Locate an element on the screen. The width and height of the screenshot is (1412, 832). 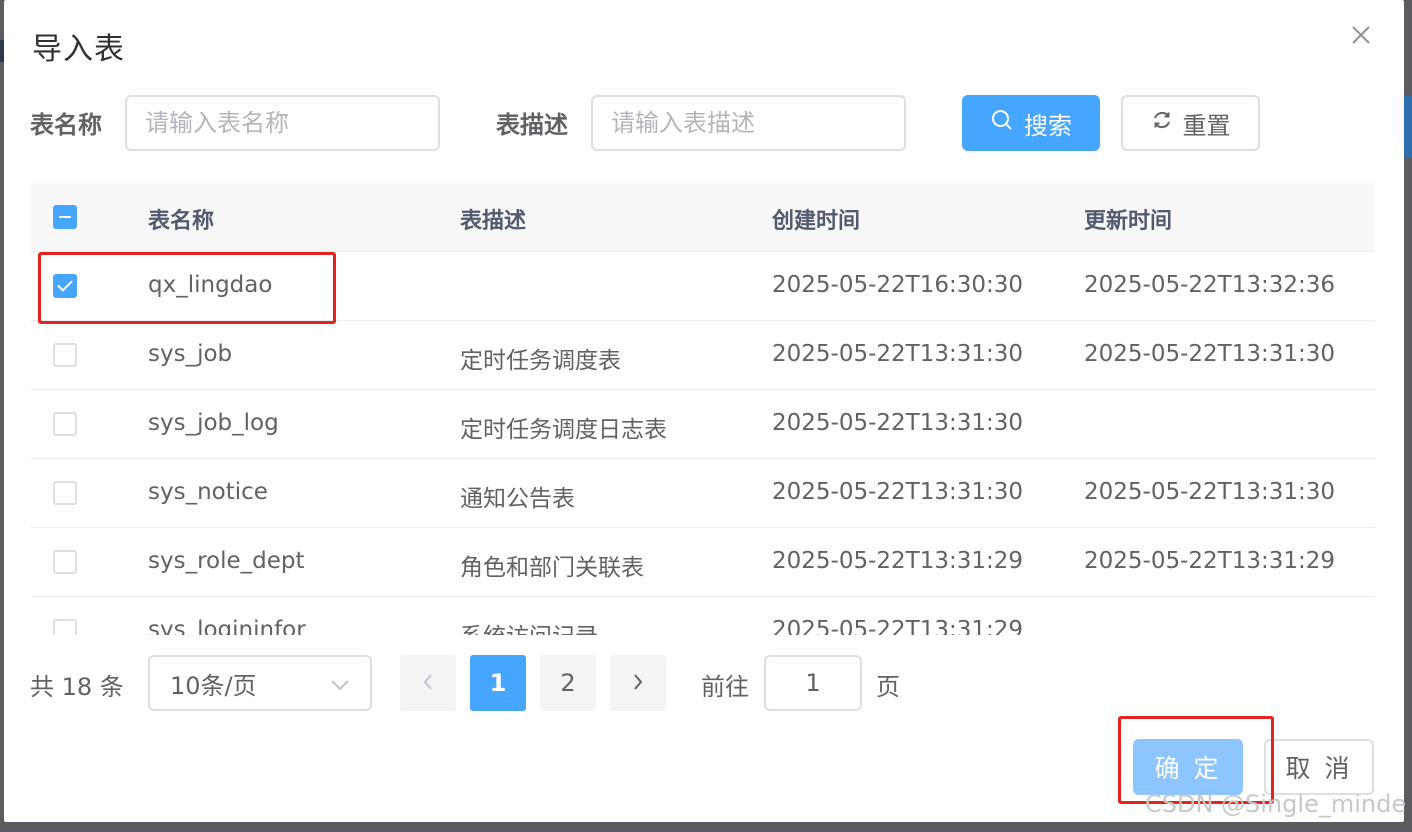
cell-table-name: sys_job_log is located at coordinates (213, 423).